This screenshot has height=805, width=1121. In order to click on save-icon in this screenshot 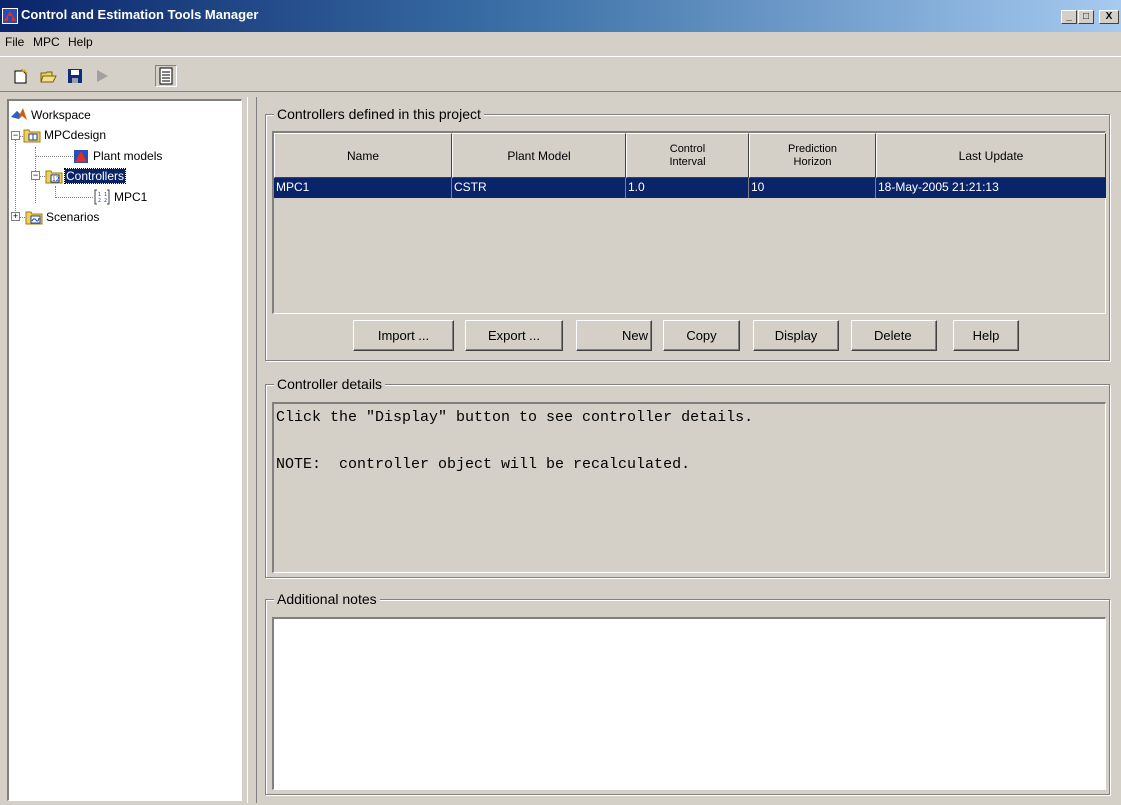, I will do `click(75, 76)`.